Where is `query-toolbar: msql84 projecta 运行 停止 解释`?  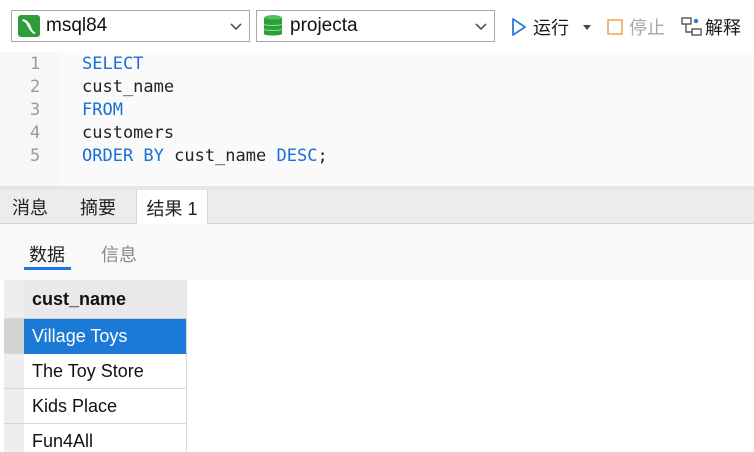
query-toolbar: msql84 projecta 运行 停止 解释 is located at coordinates (377, 26).